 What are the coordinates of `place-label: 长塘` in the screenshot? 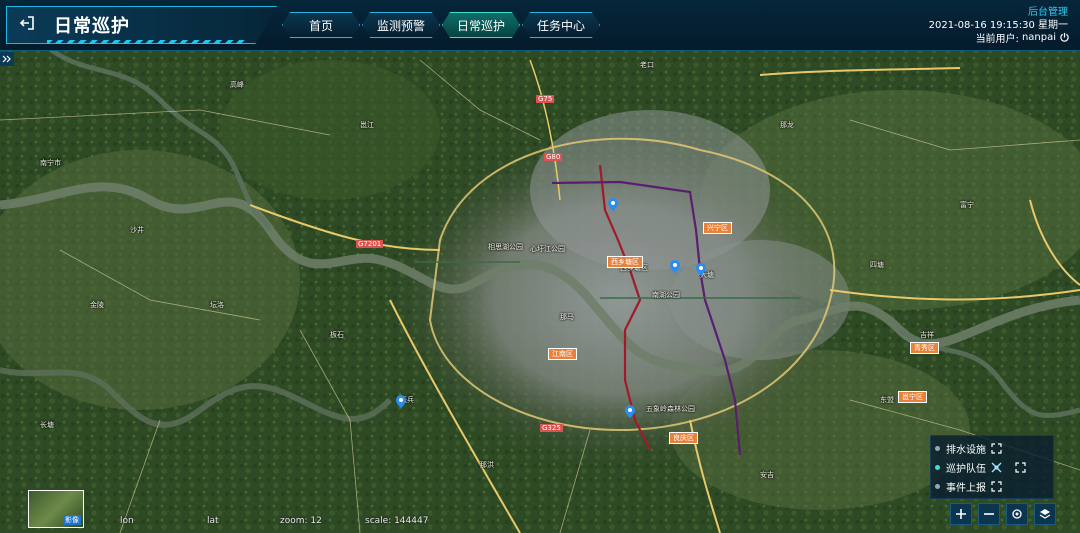 It's located at (47, 425).